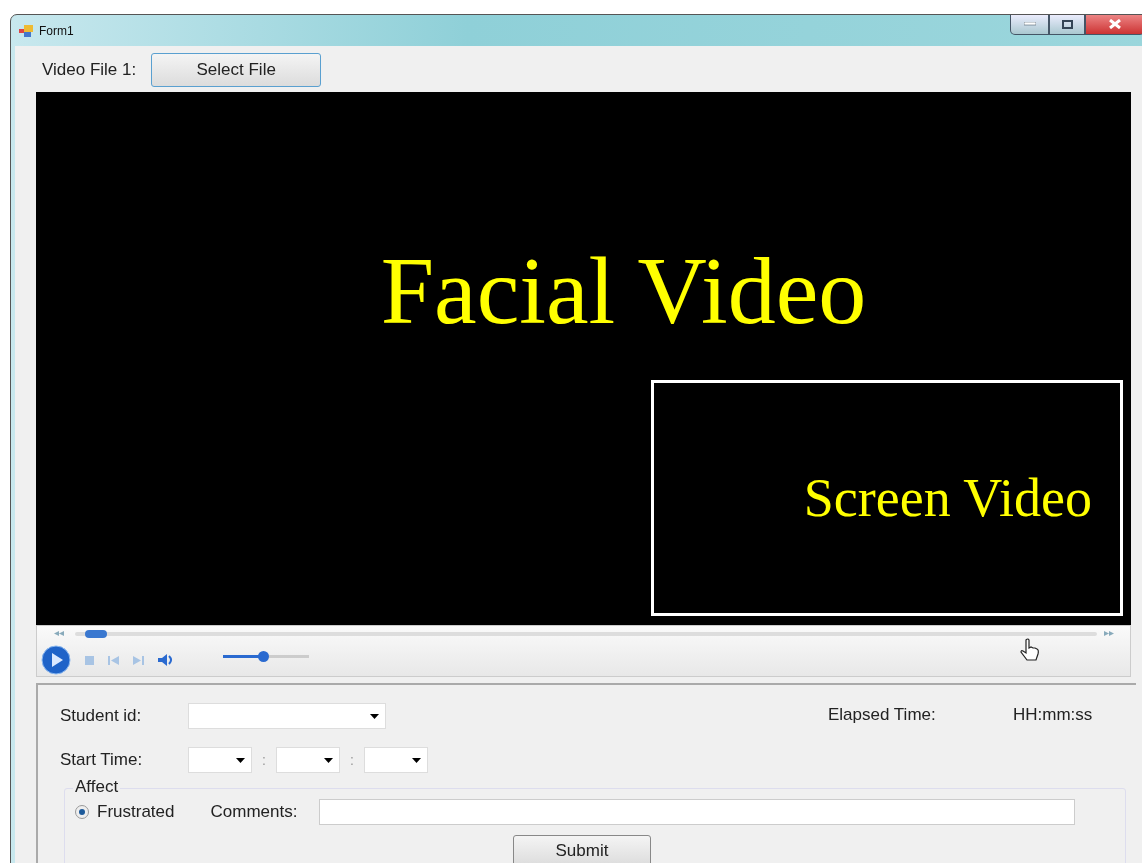 The height and width of the screenshot is (863, 1142). What do you see at coordinates (56, 660) in the screenshot?
I see `play-button` at bounding box center [56, 660].